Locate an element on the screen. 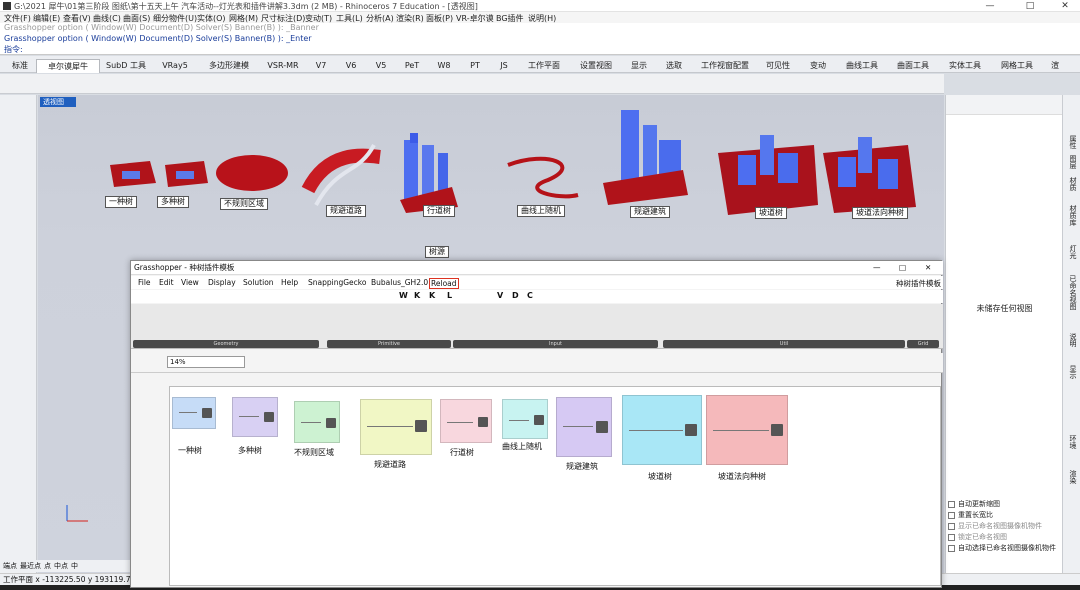  gh-group-slope-normal is located at coordinates (747, 430).